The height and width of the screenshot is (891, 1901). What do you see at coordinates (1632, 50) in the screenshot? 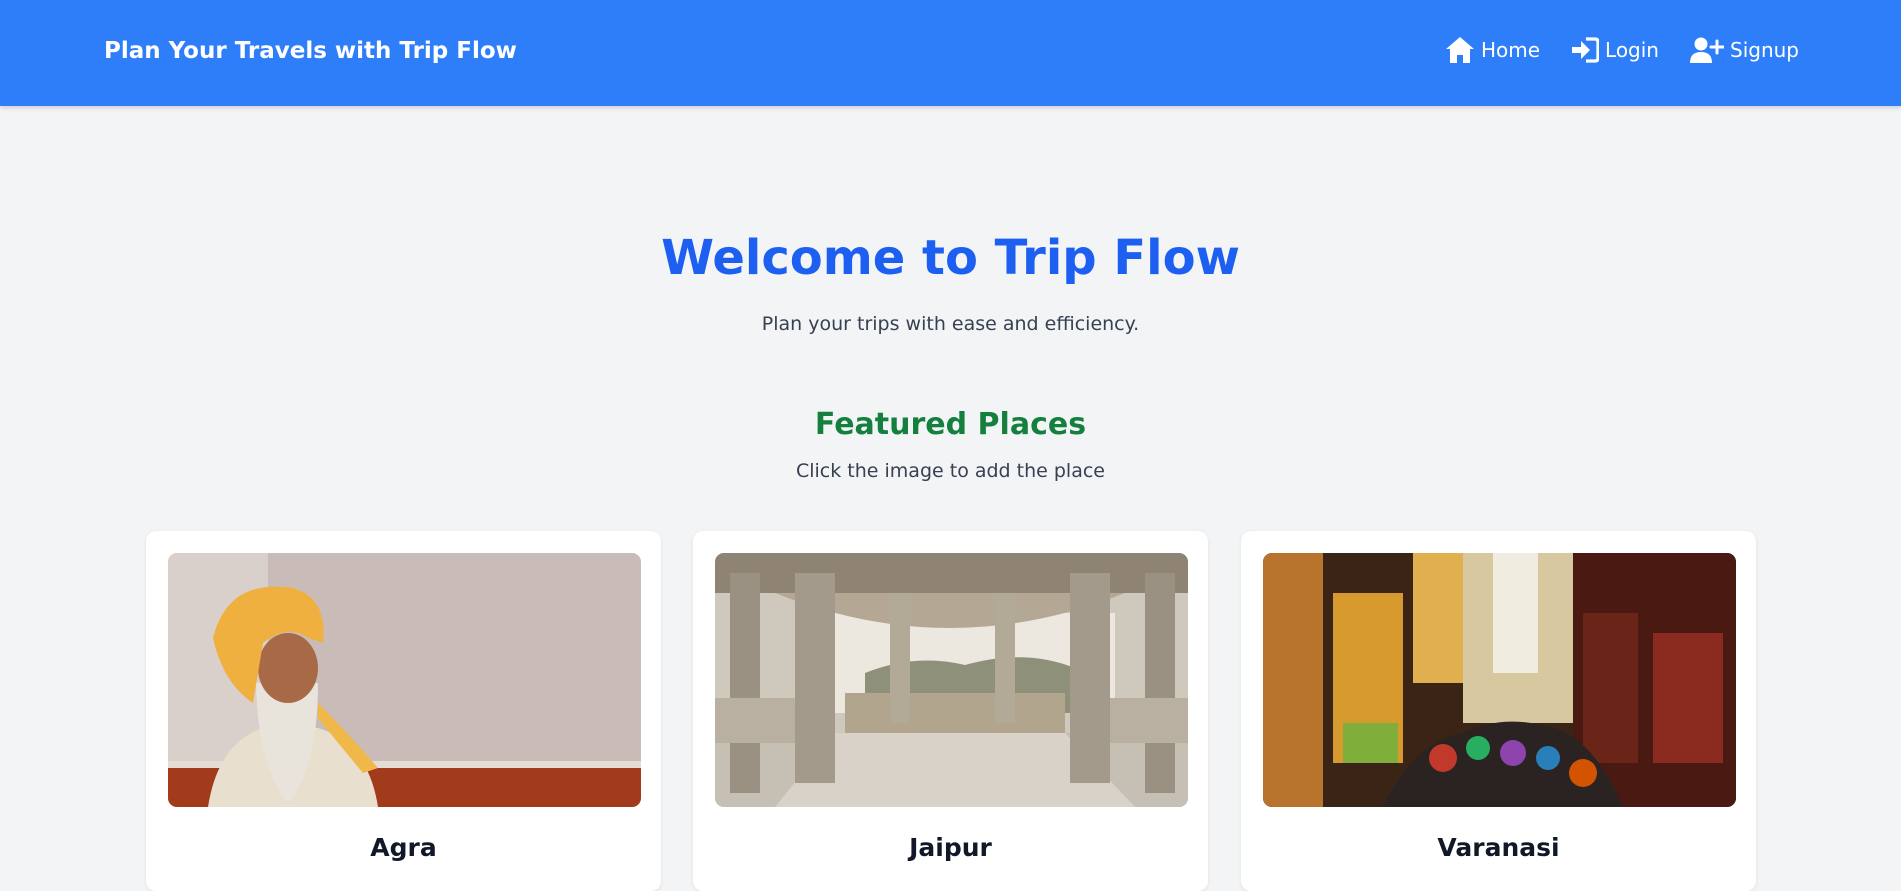
I see `nav-login-label: Login` at bounding box center [1632, 50].